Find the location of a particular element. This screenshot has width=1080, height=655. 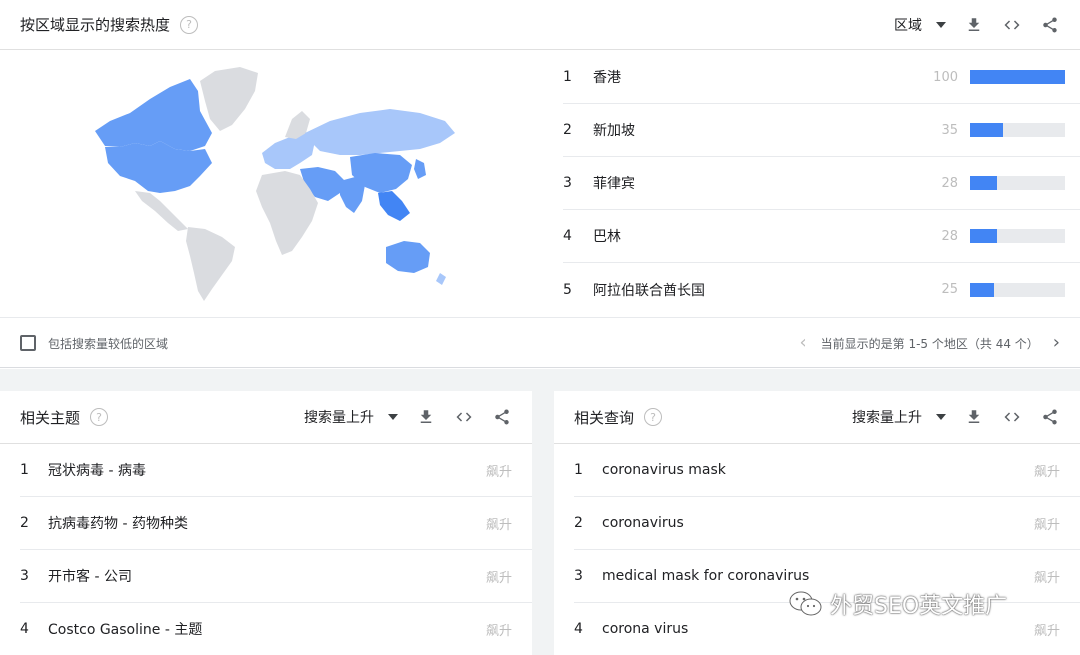

queries-card-tools: 搜索量上升 is located at coordinates (956, 417).